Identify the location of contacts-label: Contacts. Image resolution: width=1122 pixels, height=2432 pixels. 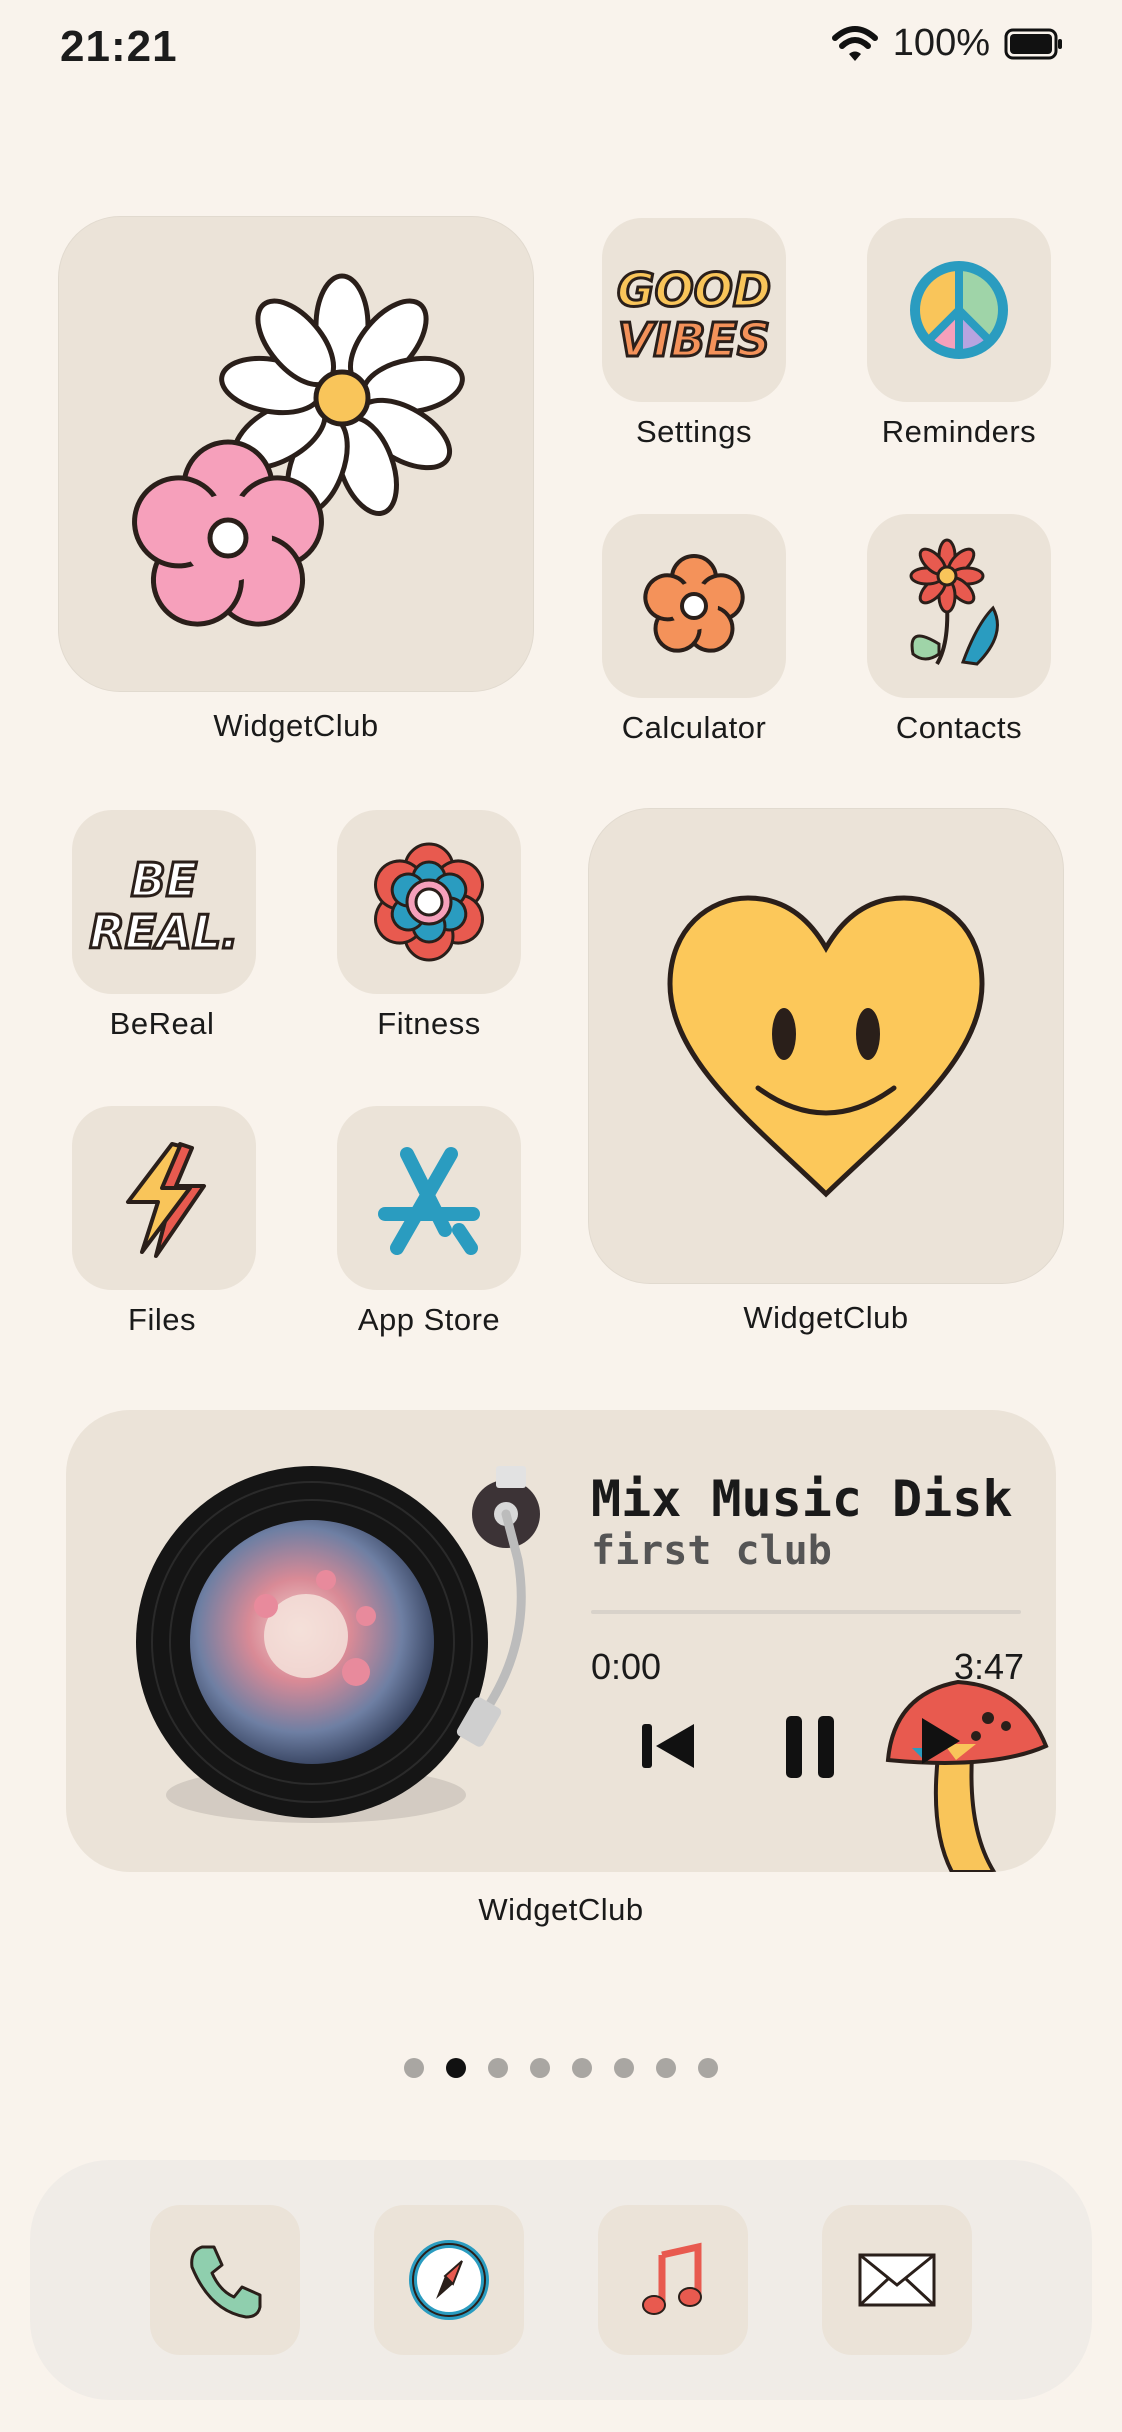
(959, 727).